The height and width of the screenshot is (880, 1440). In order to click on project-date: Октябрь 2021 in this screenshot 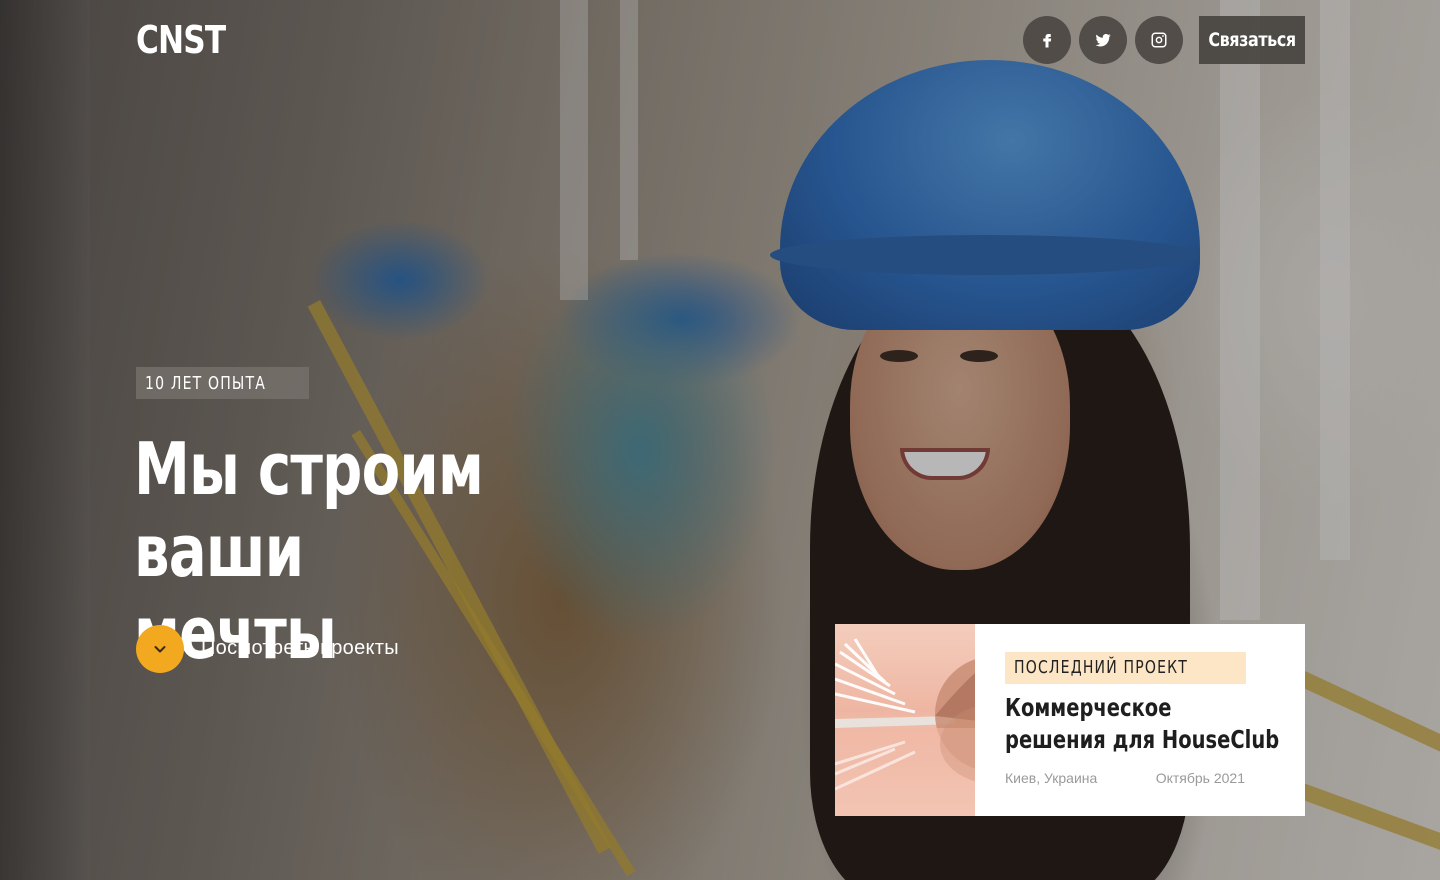, I will do `click(1200, 778)`.